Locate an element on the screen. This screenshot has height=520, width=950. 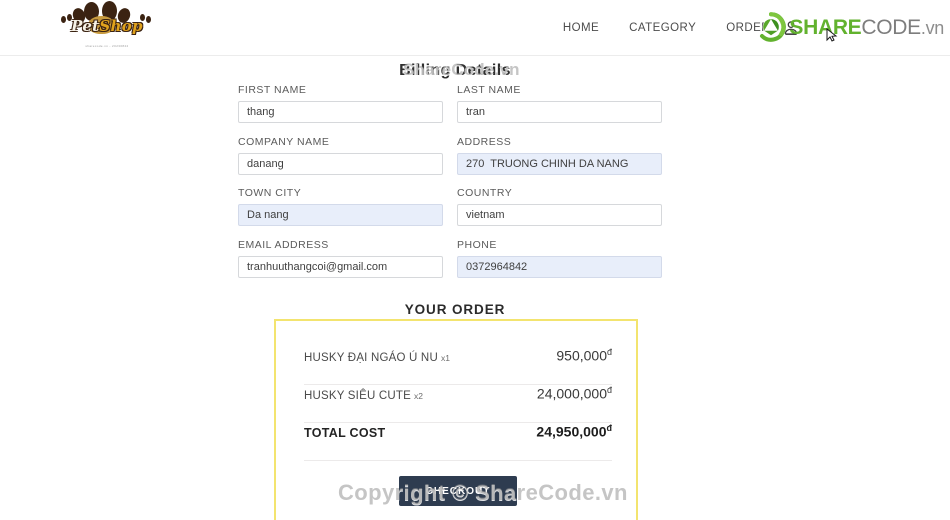
field-country: COUNTRY is located at coordinates (559, 206).